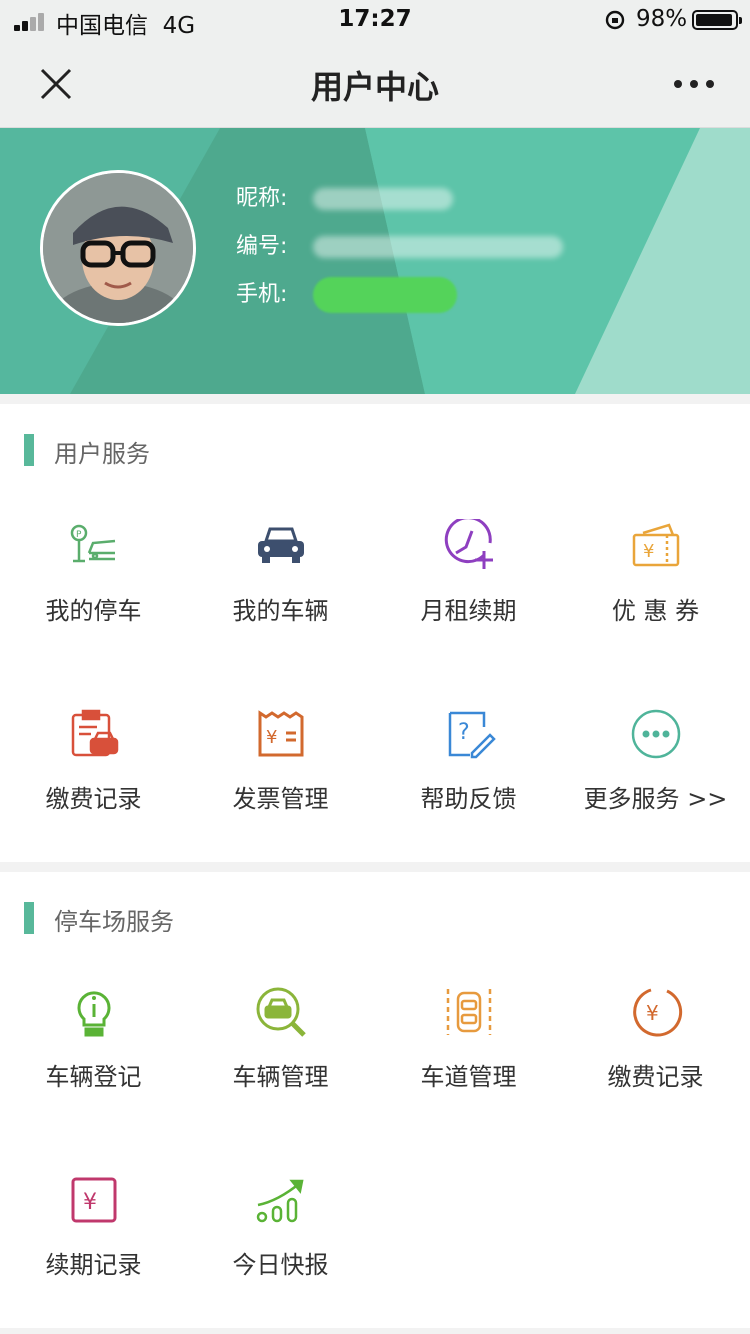  Describe the element at coordinates (93, 611) in the screenshot. I see `item-label: 我的停车` at that location.